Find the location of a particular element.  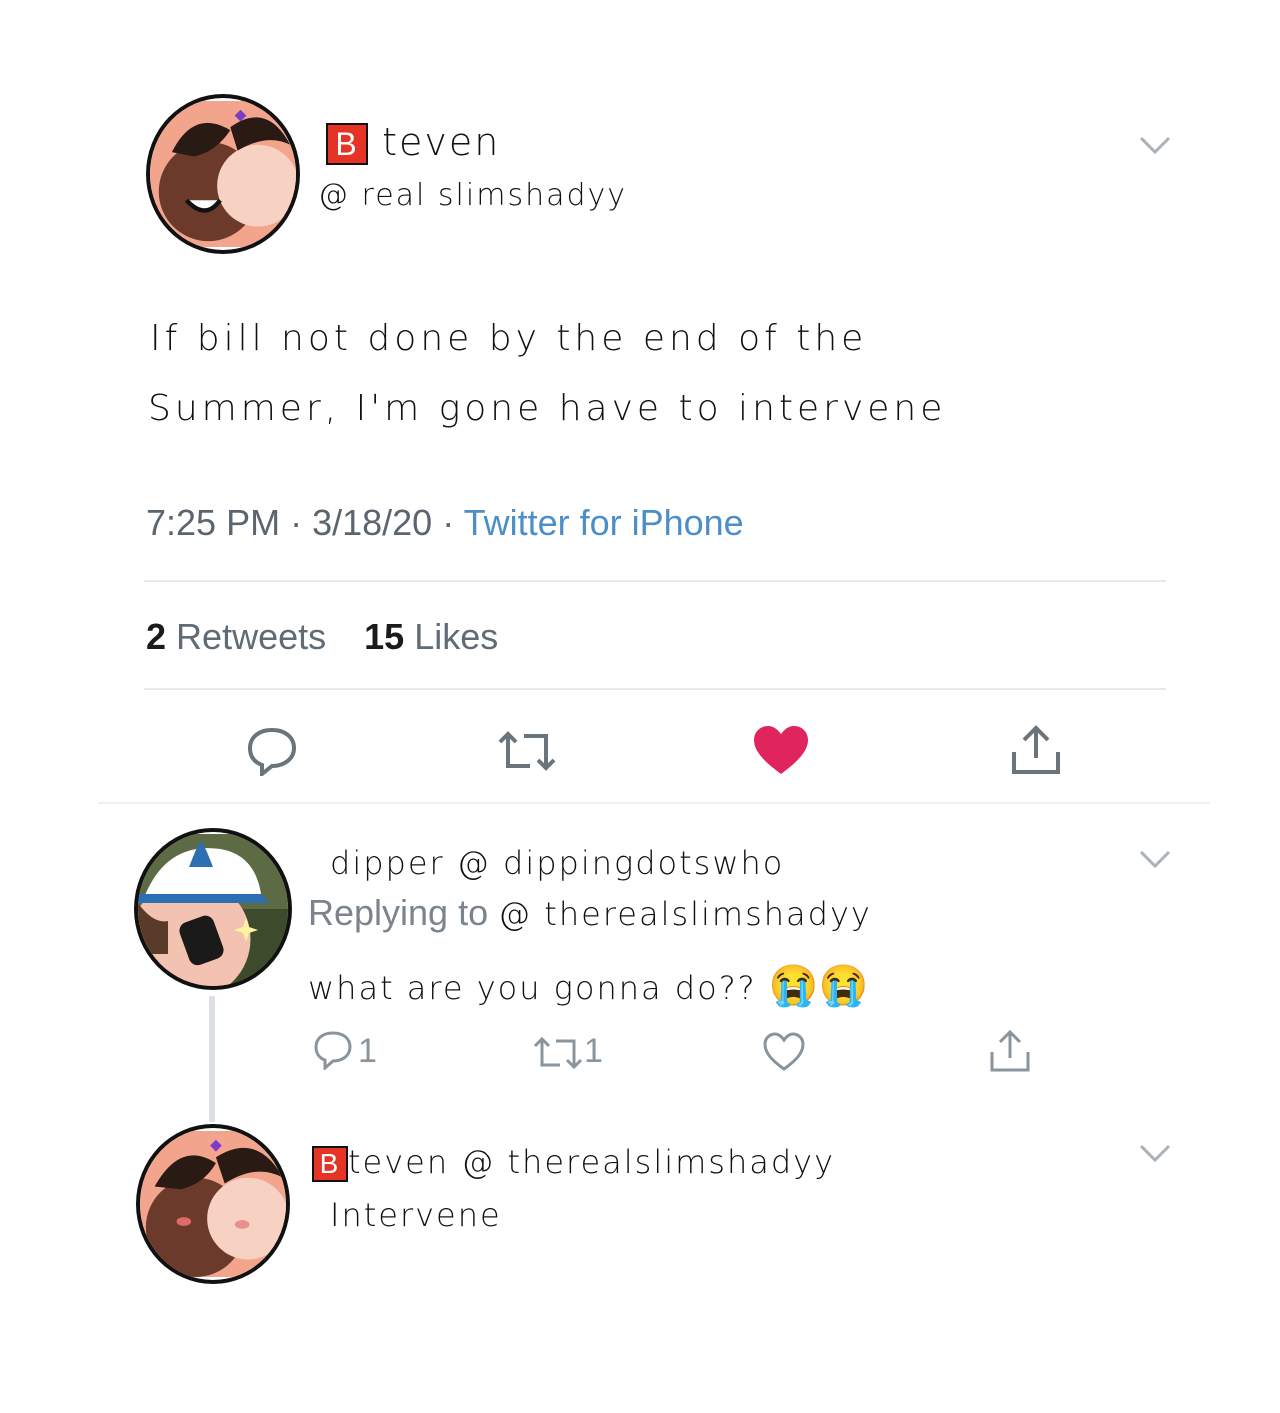

handle: @ therealslimshadyy is located at coordinates (648, 1162).